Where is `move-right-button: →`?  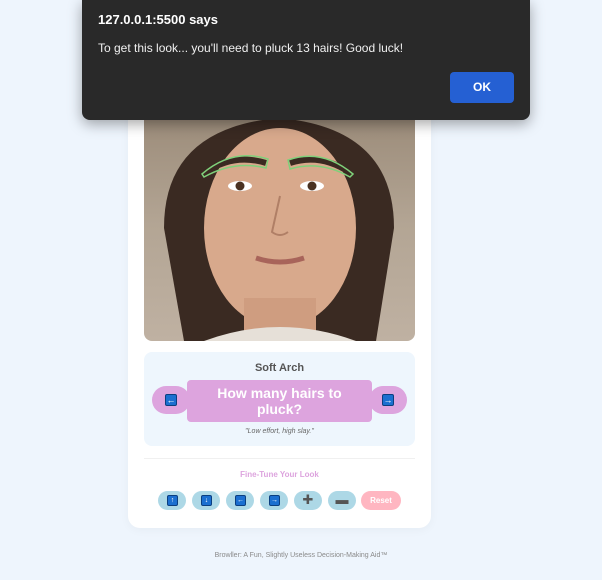
move-right-button: → is located at coordinates (274, 500).